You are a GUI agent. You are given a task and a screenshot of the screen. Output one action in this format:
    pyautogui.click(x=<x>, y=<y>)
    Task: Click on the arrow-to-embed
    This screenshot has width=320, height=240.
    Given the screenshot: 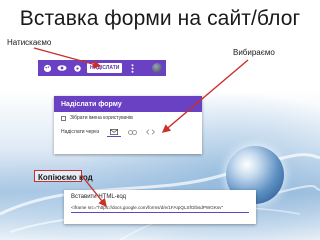 What is the action you would take?
    pyautogui.click(x=205, y=96)
    